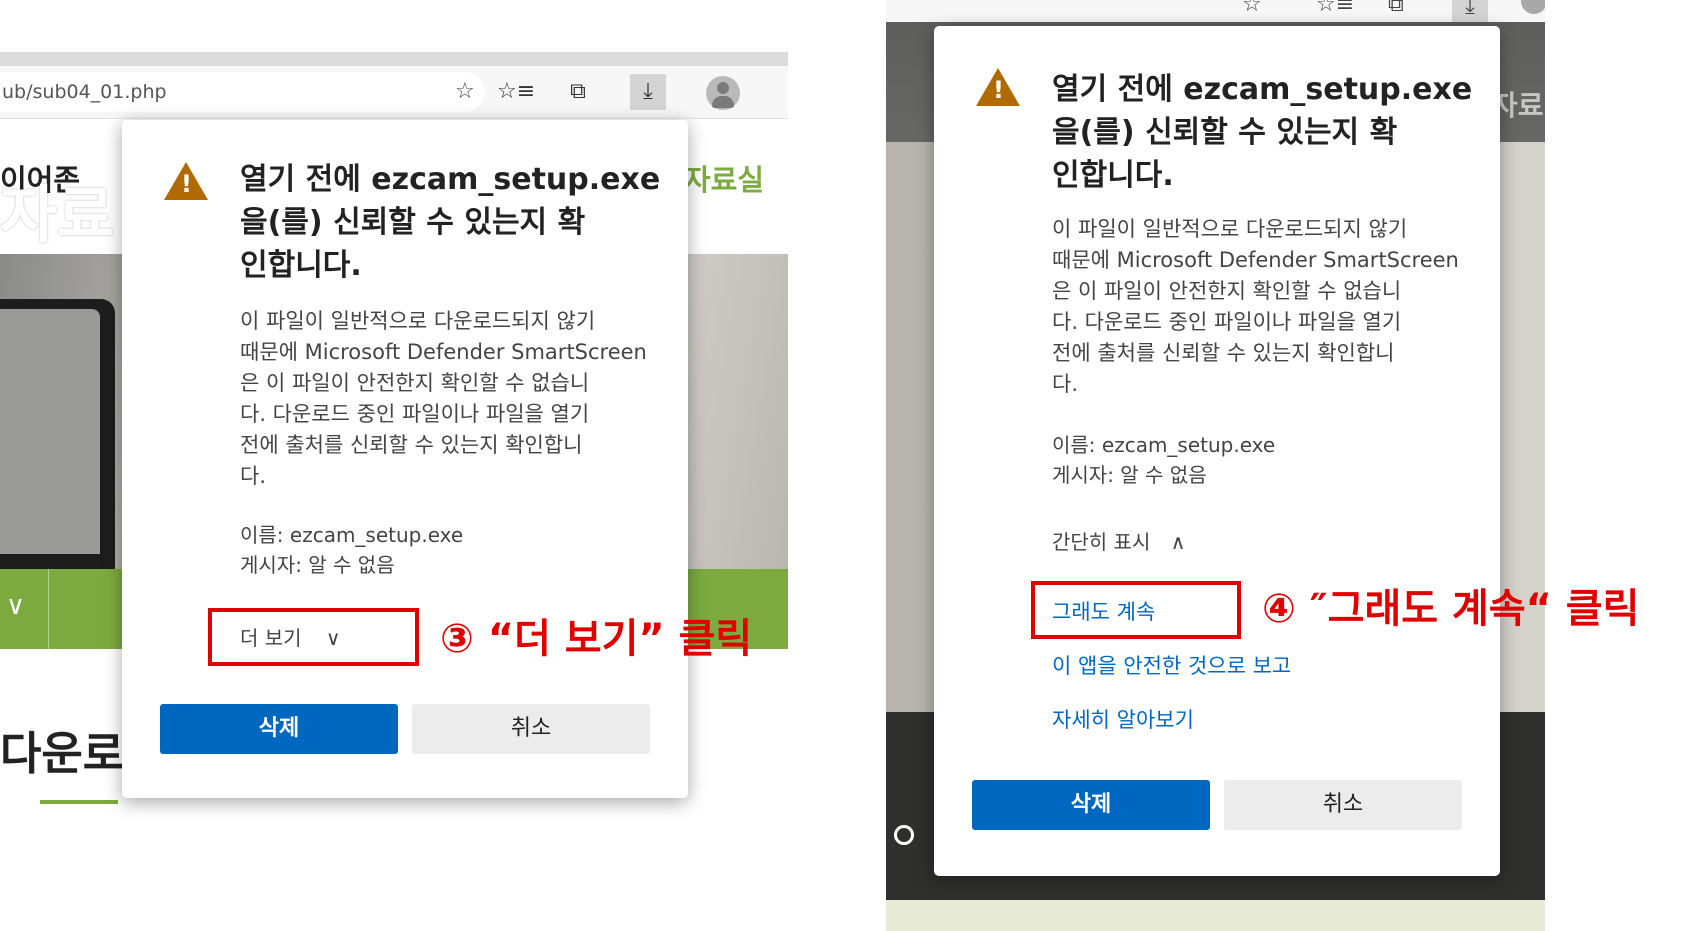  What do you see at coordinates (596, 639) in the screenshot?
I see `annotation-text: ③ “더 보기” 클릭` at bounding box center [596, 639].